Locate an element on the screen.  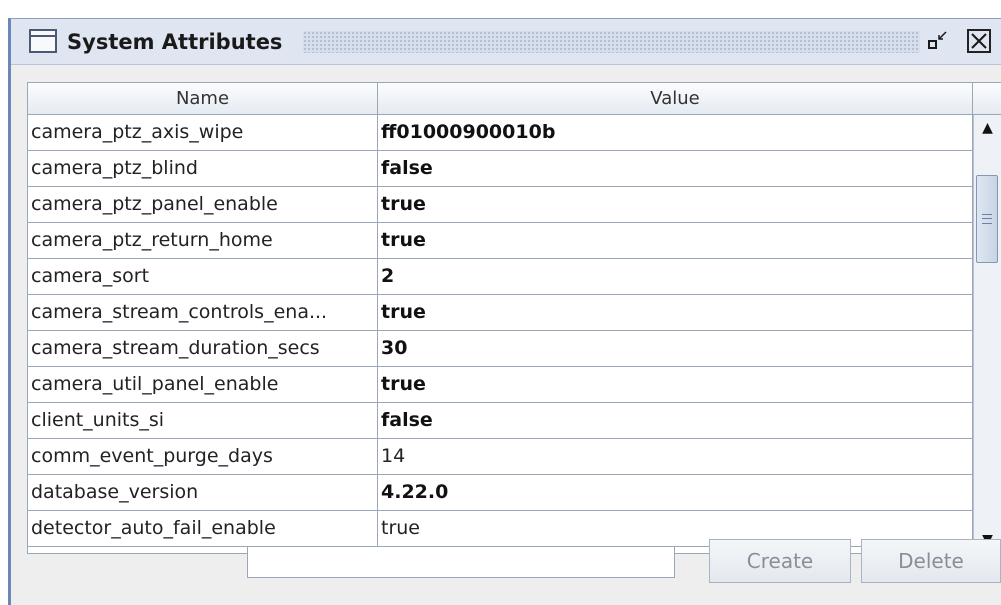
table-row: database_version 4.22.0 is located at coordinates (500, 493).